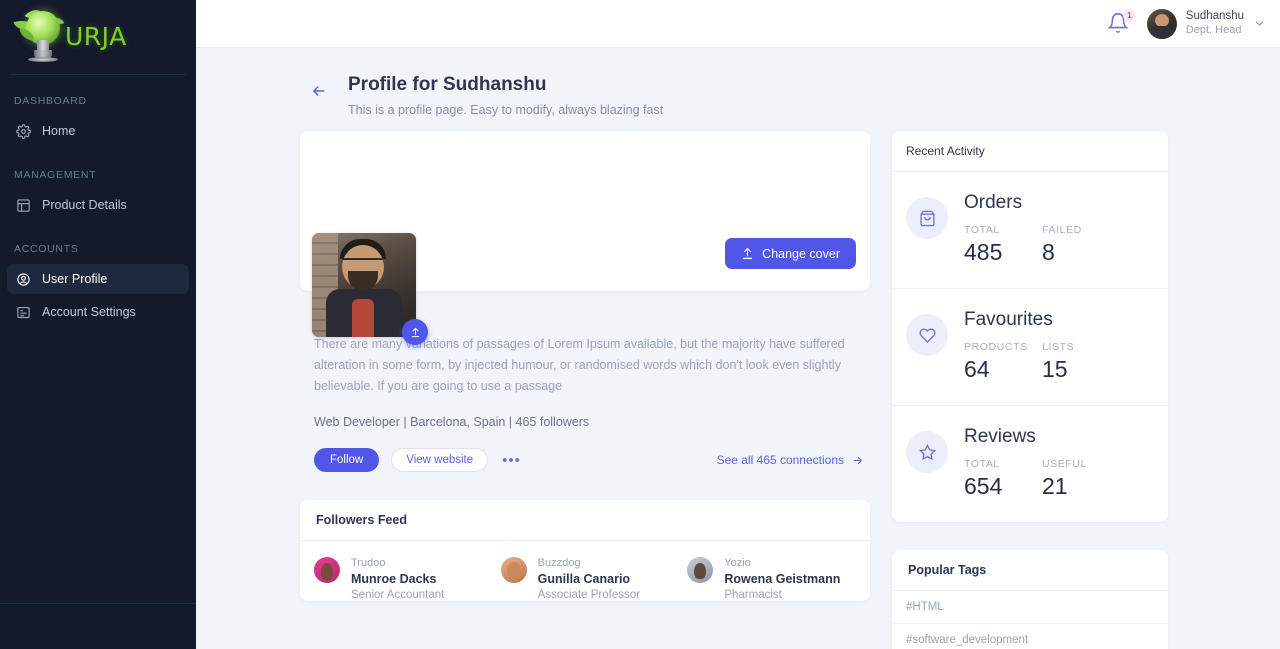 The image size is (1280, 649). I want to click on activity-title: Orders, so click(993, 202).